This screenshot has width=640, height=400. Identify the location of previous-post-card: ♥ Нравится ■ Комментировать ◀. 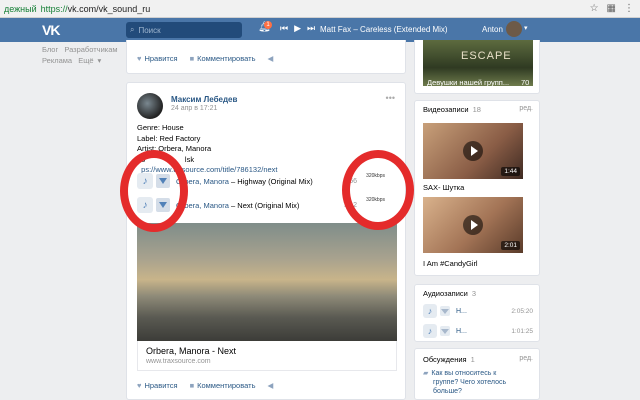
(266, 57).